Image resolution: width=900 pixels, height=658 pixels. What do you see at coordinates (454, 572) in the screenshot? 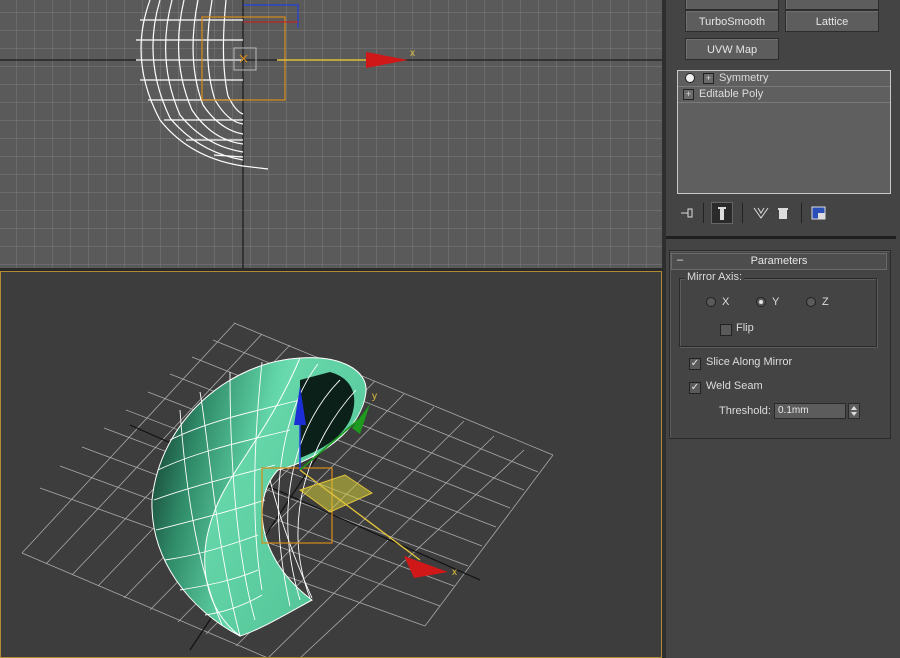
I see `persp-x-axis-label: x` at bounding box center [454, 572].